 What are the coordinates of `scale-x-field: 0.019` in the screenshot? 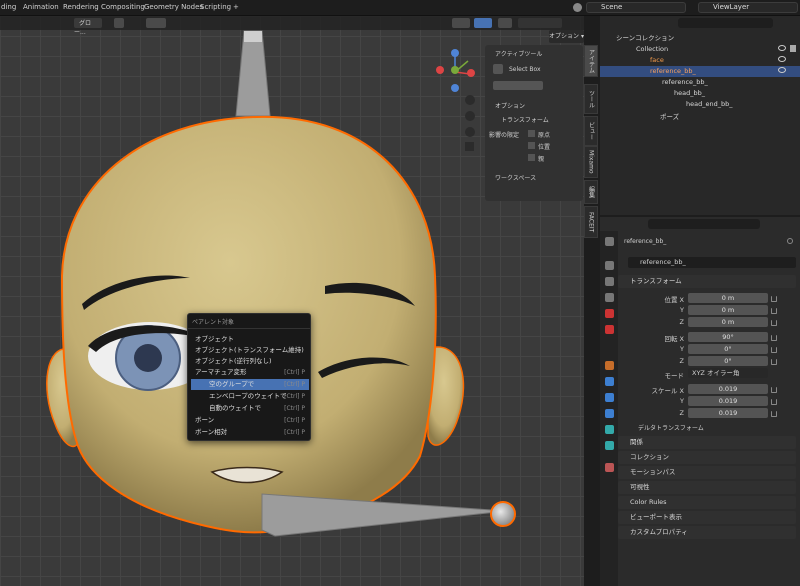 It's located at (728, 389).